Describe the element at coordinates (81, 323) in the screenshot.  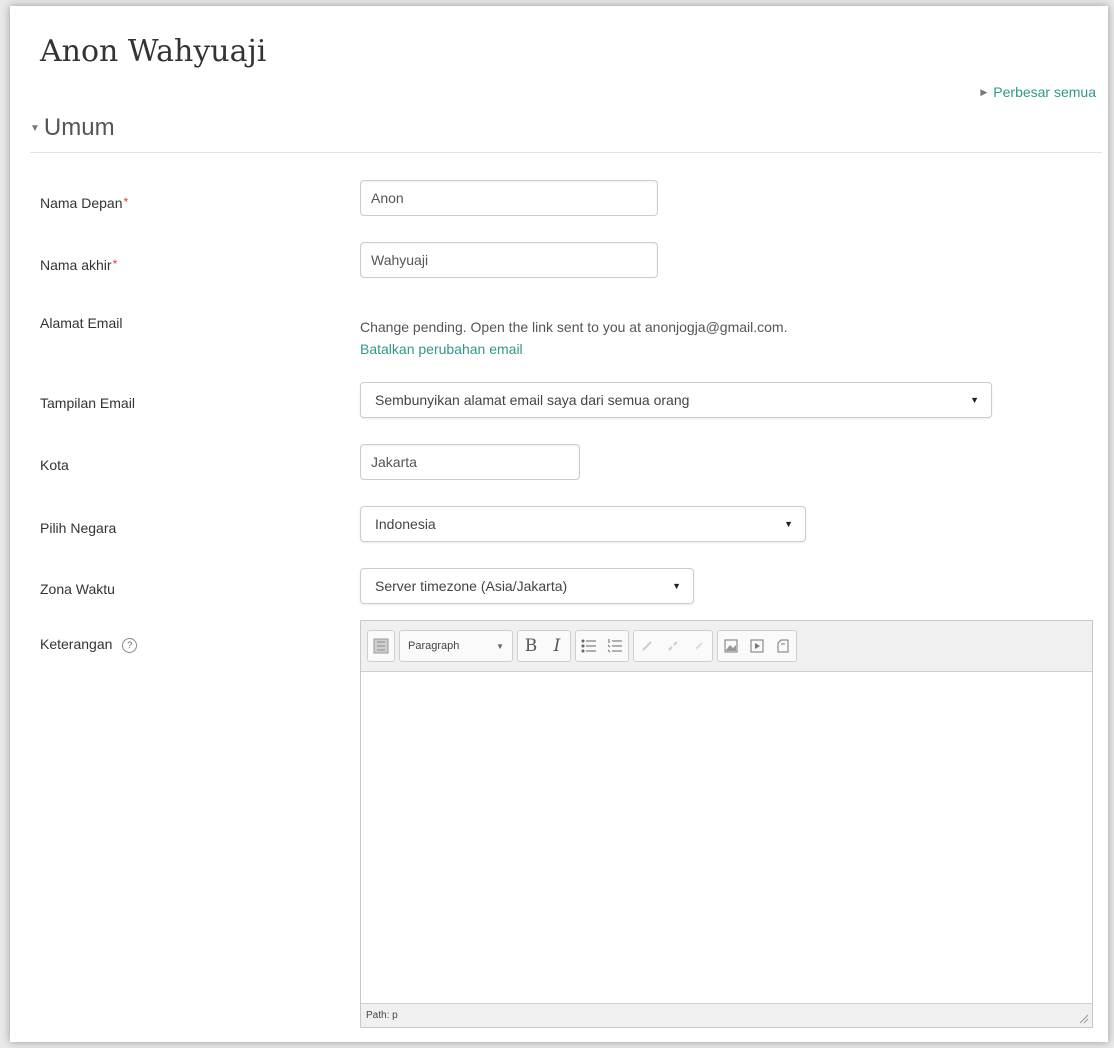
I see `email-label: Alamat Email` at that location.